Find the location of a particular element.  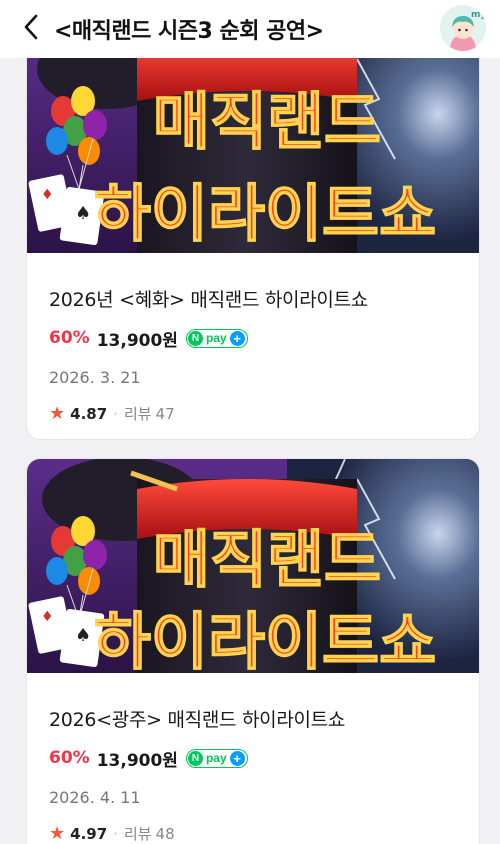

rating-row: ★ 4.97 · 리뷰 48 is located at coordinates (253, 833).